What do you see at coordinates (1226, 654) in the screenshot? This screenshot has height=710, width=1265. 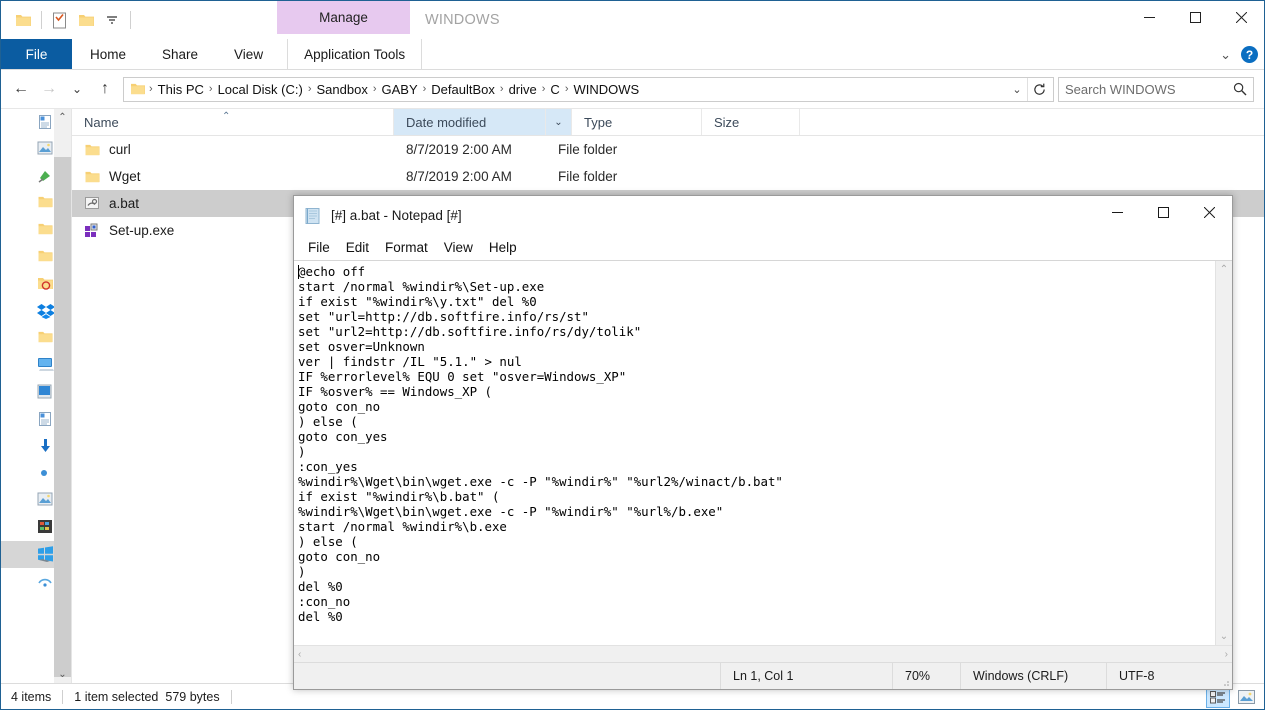 I see `scroll-right-icon: ›` at bounding box center [1226, 654].